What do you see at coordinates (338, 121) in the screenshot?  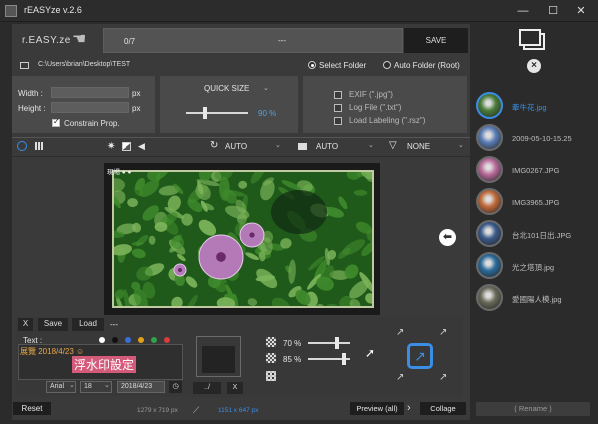 I see `labeling-checkbox` at bounding box center [338, 121].